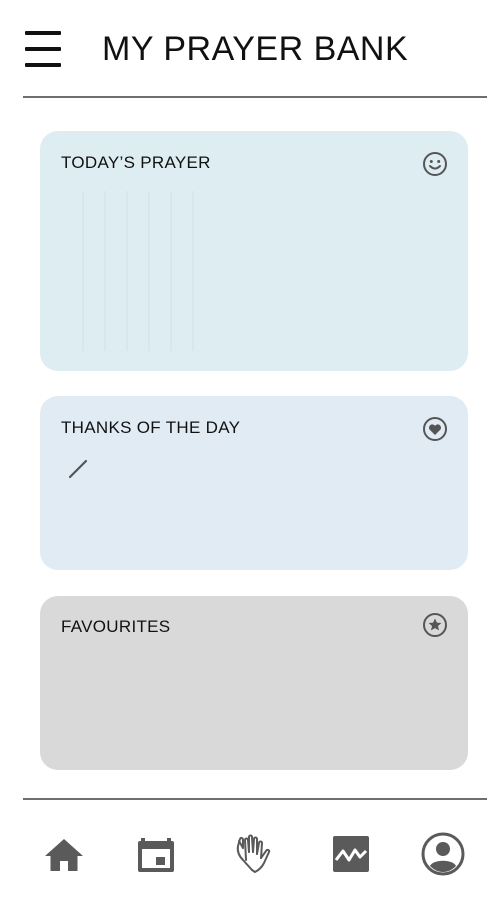 This screenshot has width=504, height=900. I want to click on app-header: MY PRAYER BANK, so click(252, 49).